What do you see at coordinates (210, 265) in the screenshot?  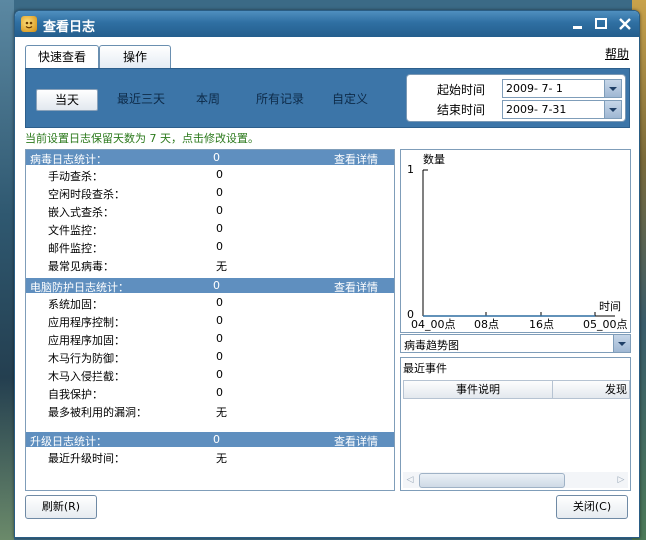 I see `stat-row: 最常见病毒： 无` at bounding box center [210, 265].